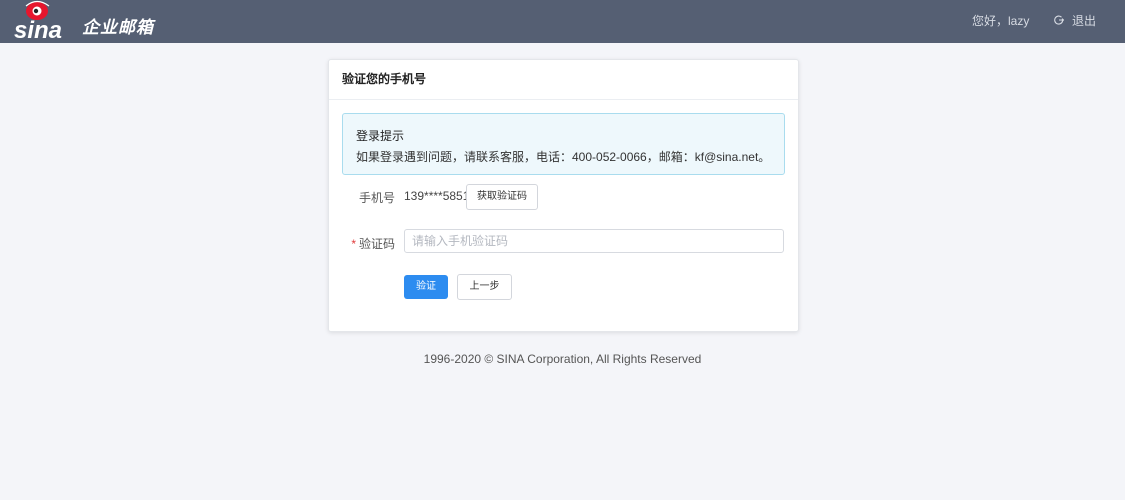 The width and height of the screenshot is (1125, 500). I want to click on logout-icon, so click(1059, 20).